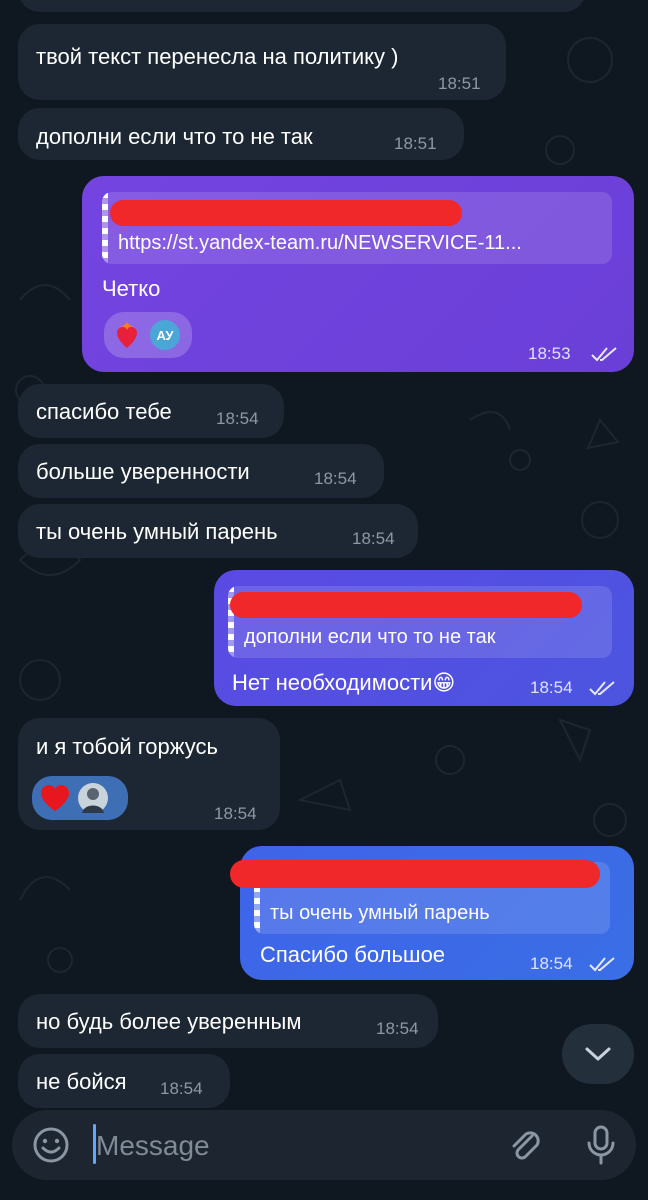 The width and height of the screenshot is (648, 1200). I want to click on message-text: больше уверенности, so click(143, 471).